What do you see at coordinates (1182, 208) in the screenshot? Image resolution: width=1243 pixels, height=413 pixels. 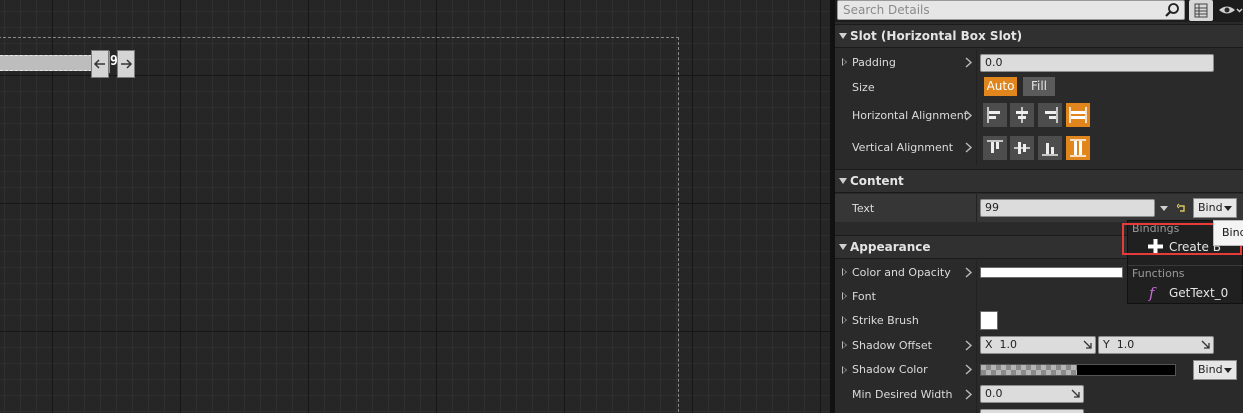 I see `reset-to-default-icon` at bounding box center [1182, 208].